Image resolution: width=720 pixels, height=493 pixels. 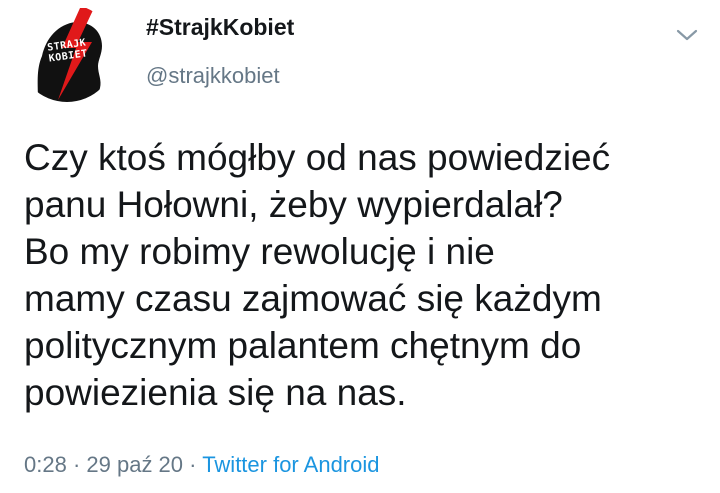 What do you see at coordinates (213, 76) in the screenshot?
I see `author-handle: @strajkkobiet` at bounding box center [213, 76].